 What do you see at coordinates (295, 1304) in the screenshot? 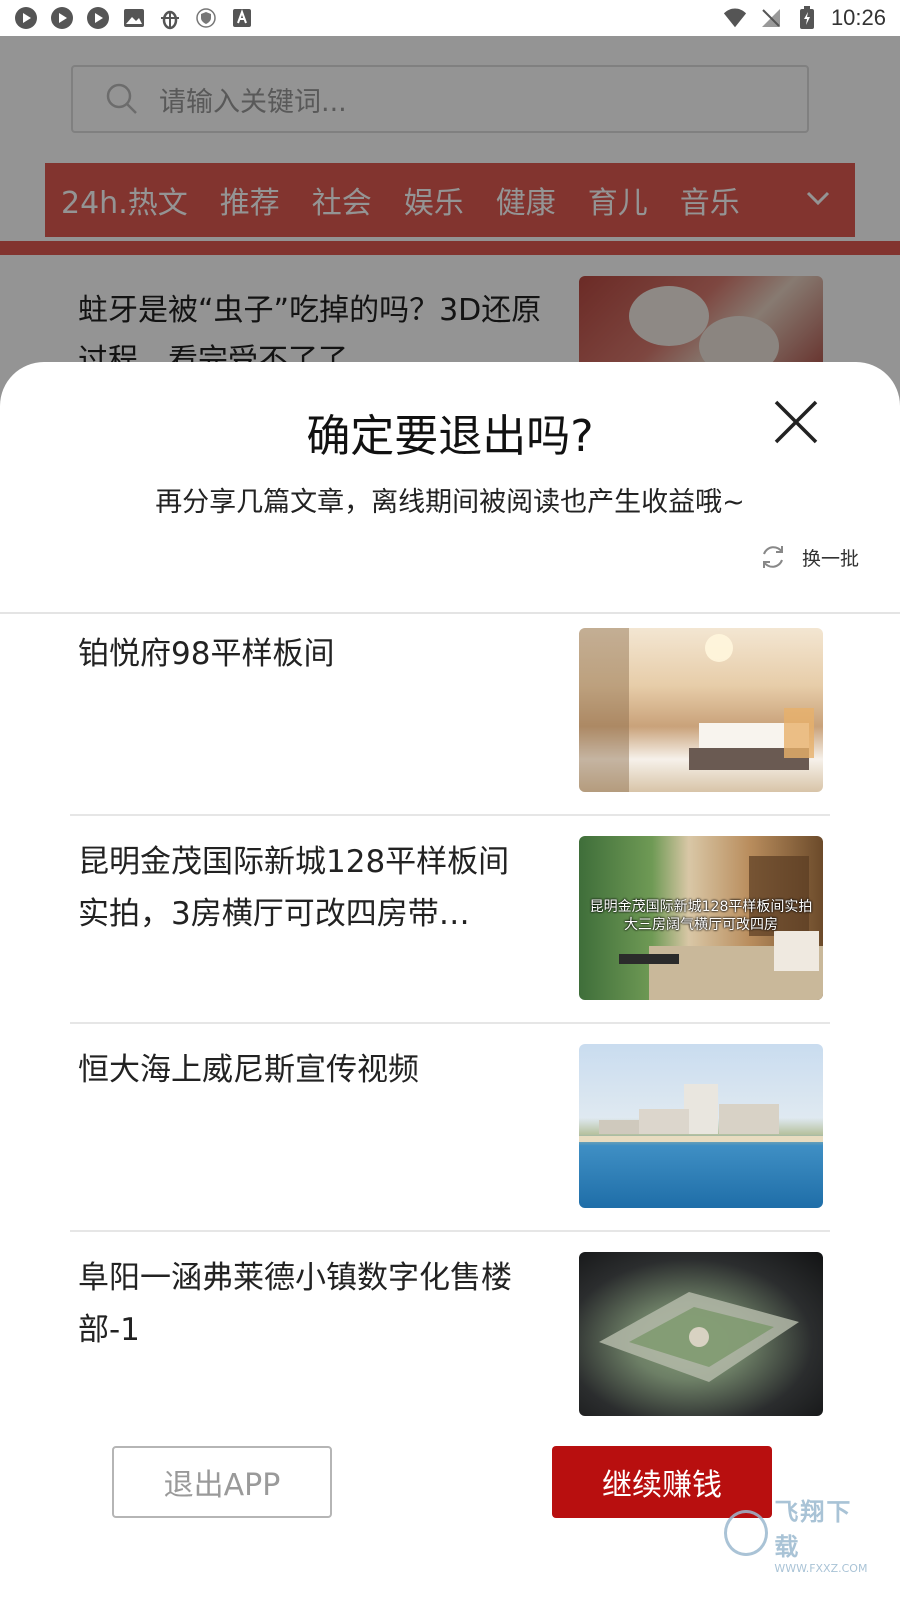
I see `article-title: 阜阳一涵弗莱德小镇数字化售楼部-1` at bounding box center [295, 1304].